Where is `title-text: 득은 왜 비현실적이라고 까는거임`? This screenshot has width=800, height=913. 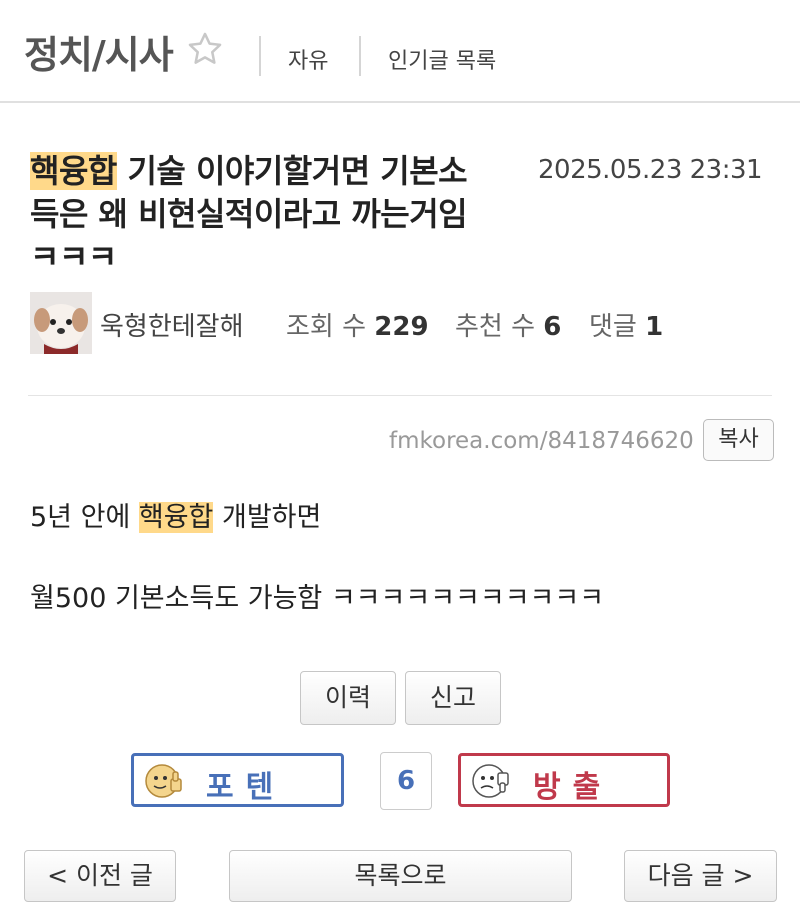 title-text: 득은 왜 비현실적이라고 까는거임 is located at coordinates (249, 214).